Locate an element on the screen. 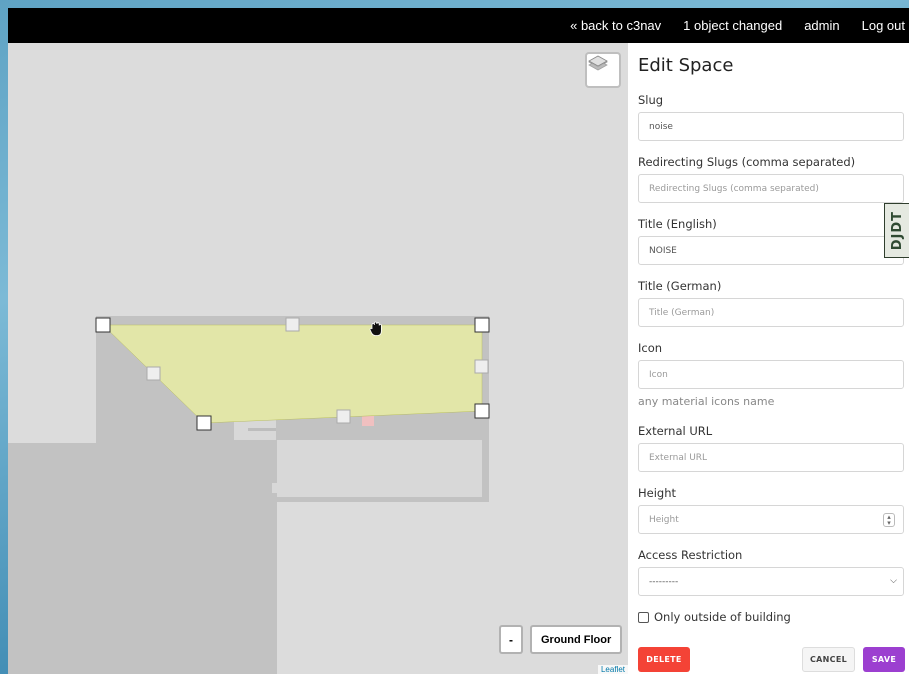 This screenshot has height=674, width=909. height-input: Height ▴ ▾ is located at coordinates (771, 519).